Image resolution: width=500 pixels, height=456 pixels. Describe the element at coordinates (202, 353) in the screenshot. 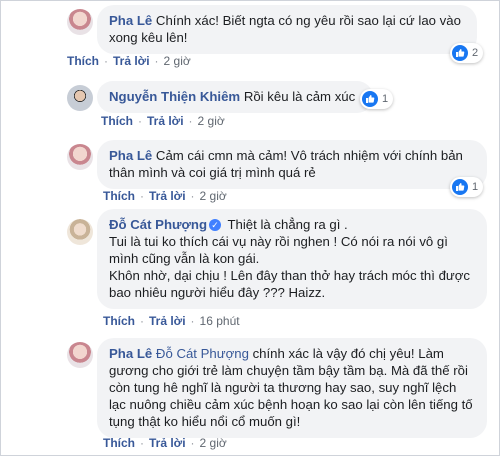

I see `mentioned-user-link: Đỗ Cát Phượng` at that location.